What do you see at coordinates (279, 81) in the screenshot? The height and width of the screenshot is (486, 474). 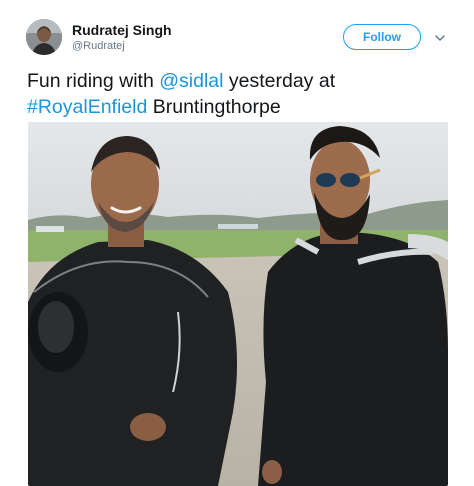 I see `tweet-text-middle: yesterday at` at bounding box center [279, 81].